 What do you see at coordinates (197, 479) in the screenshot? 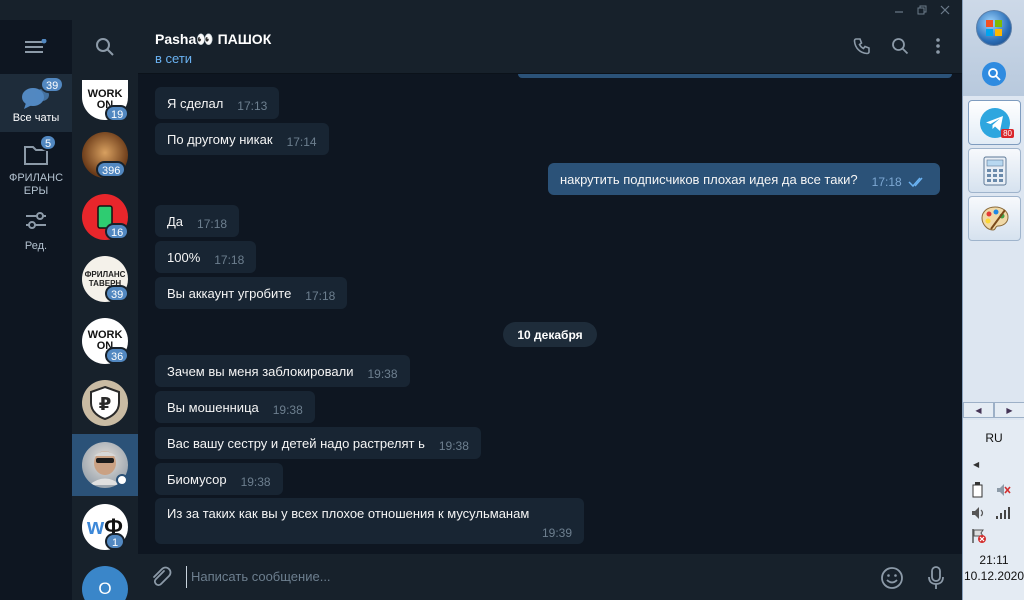
I see `message-text: Биомусор` at bounding box center [197, 479].